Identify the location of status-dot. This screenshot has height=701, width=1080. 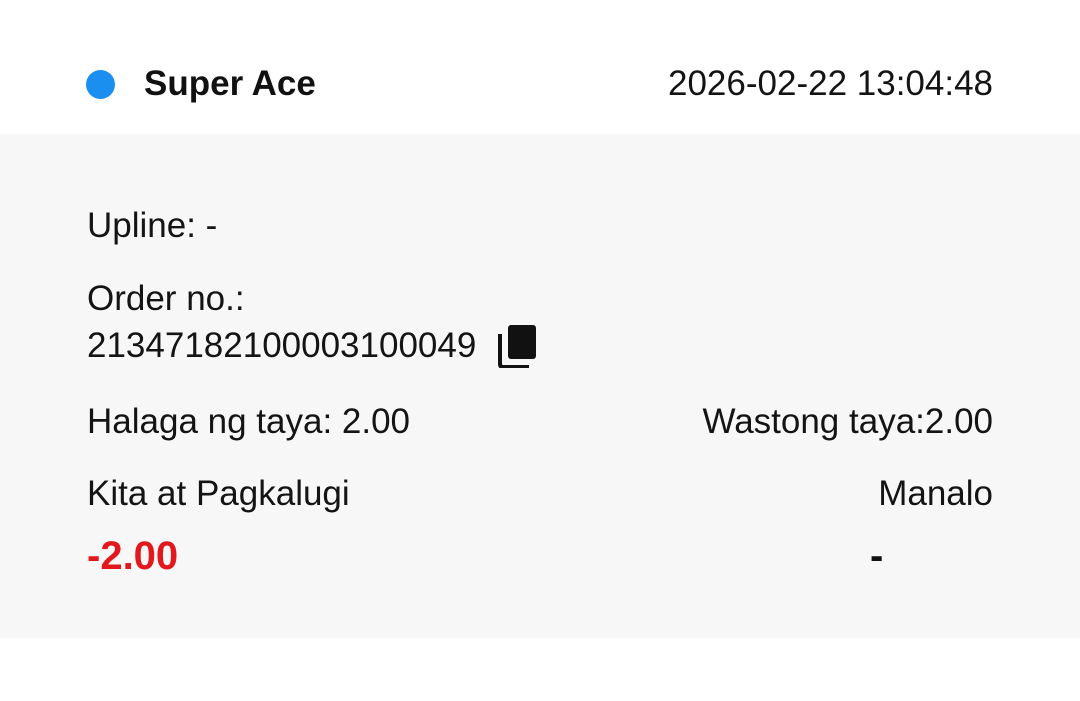
(100, 84).